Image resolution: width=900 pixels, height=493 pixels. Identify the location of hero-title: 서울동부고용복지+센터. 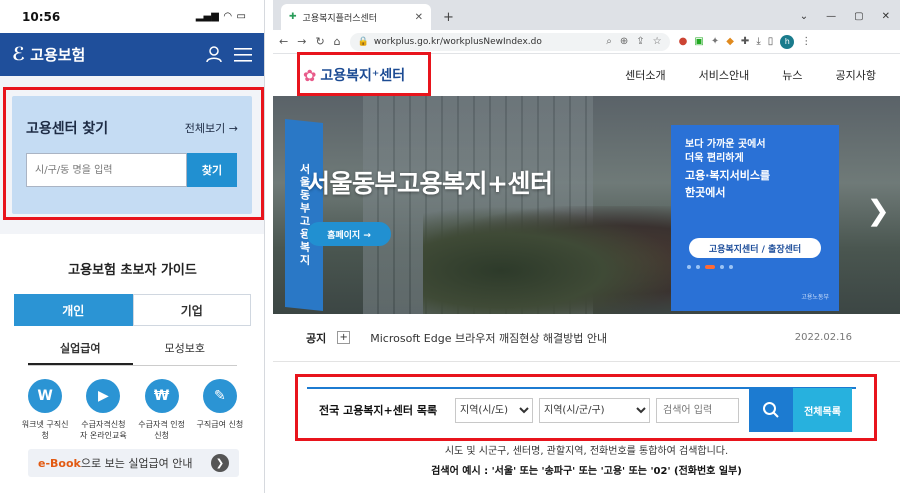
(430, 183).